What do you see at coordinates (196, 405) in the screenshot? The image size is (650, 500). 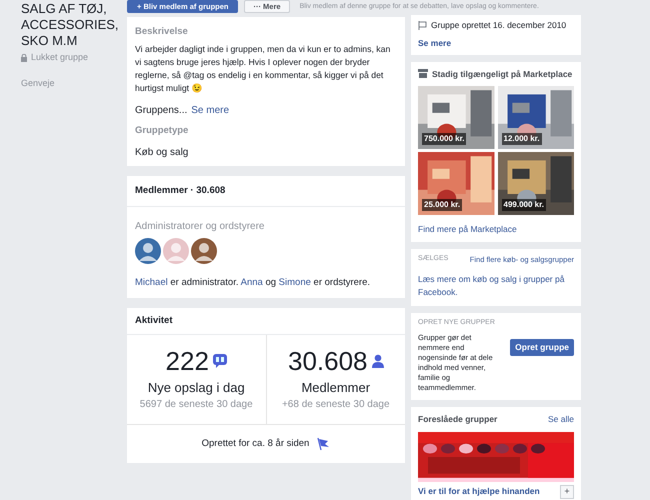 I see `stat-detail: 5697 de seneste 30 dage` at bounding box center [196, 405].